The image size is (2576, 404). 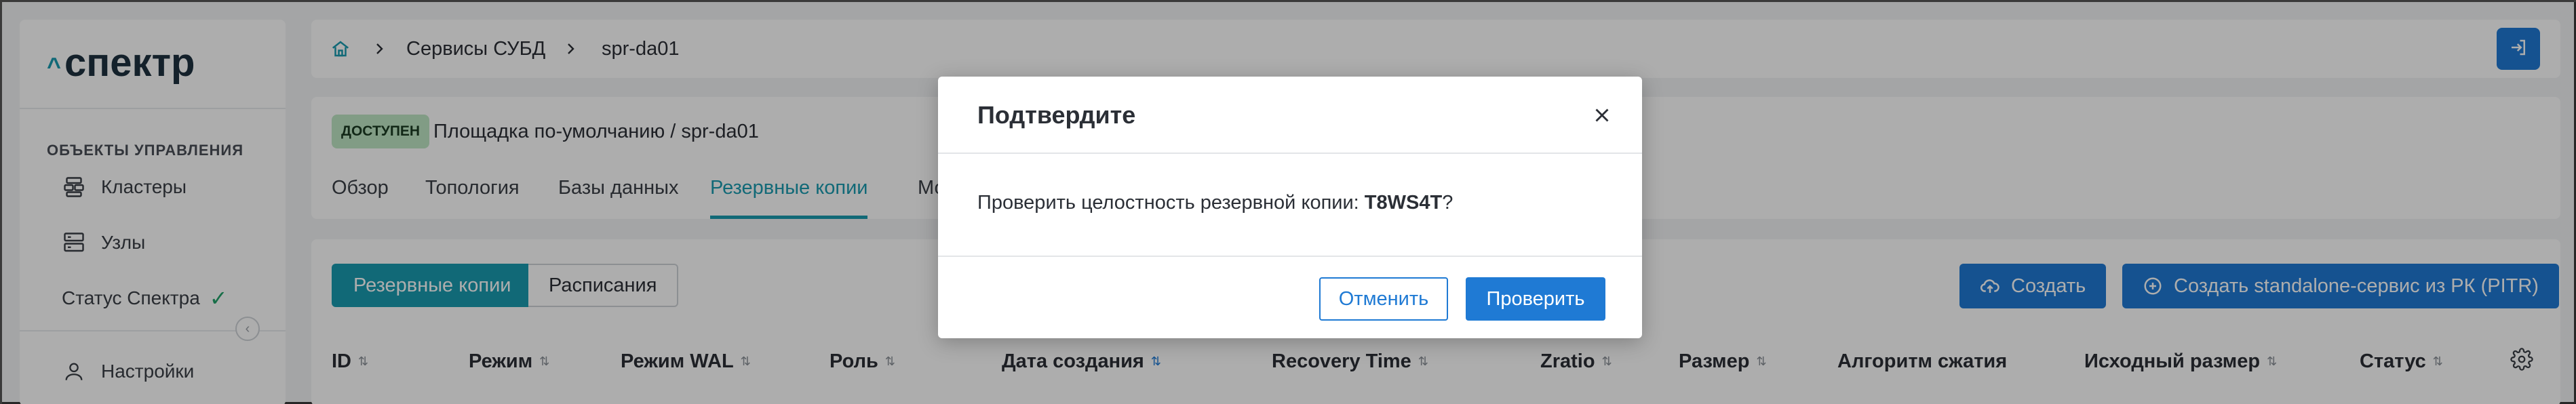 What do you see at coordinates (1056, 115) in the screenshot?
I see `dialog-title: Подтвердите` at bounding box center [1056, 115].